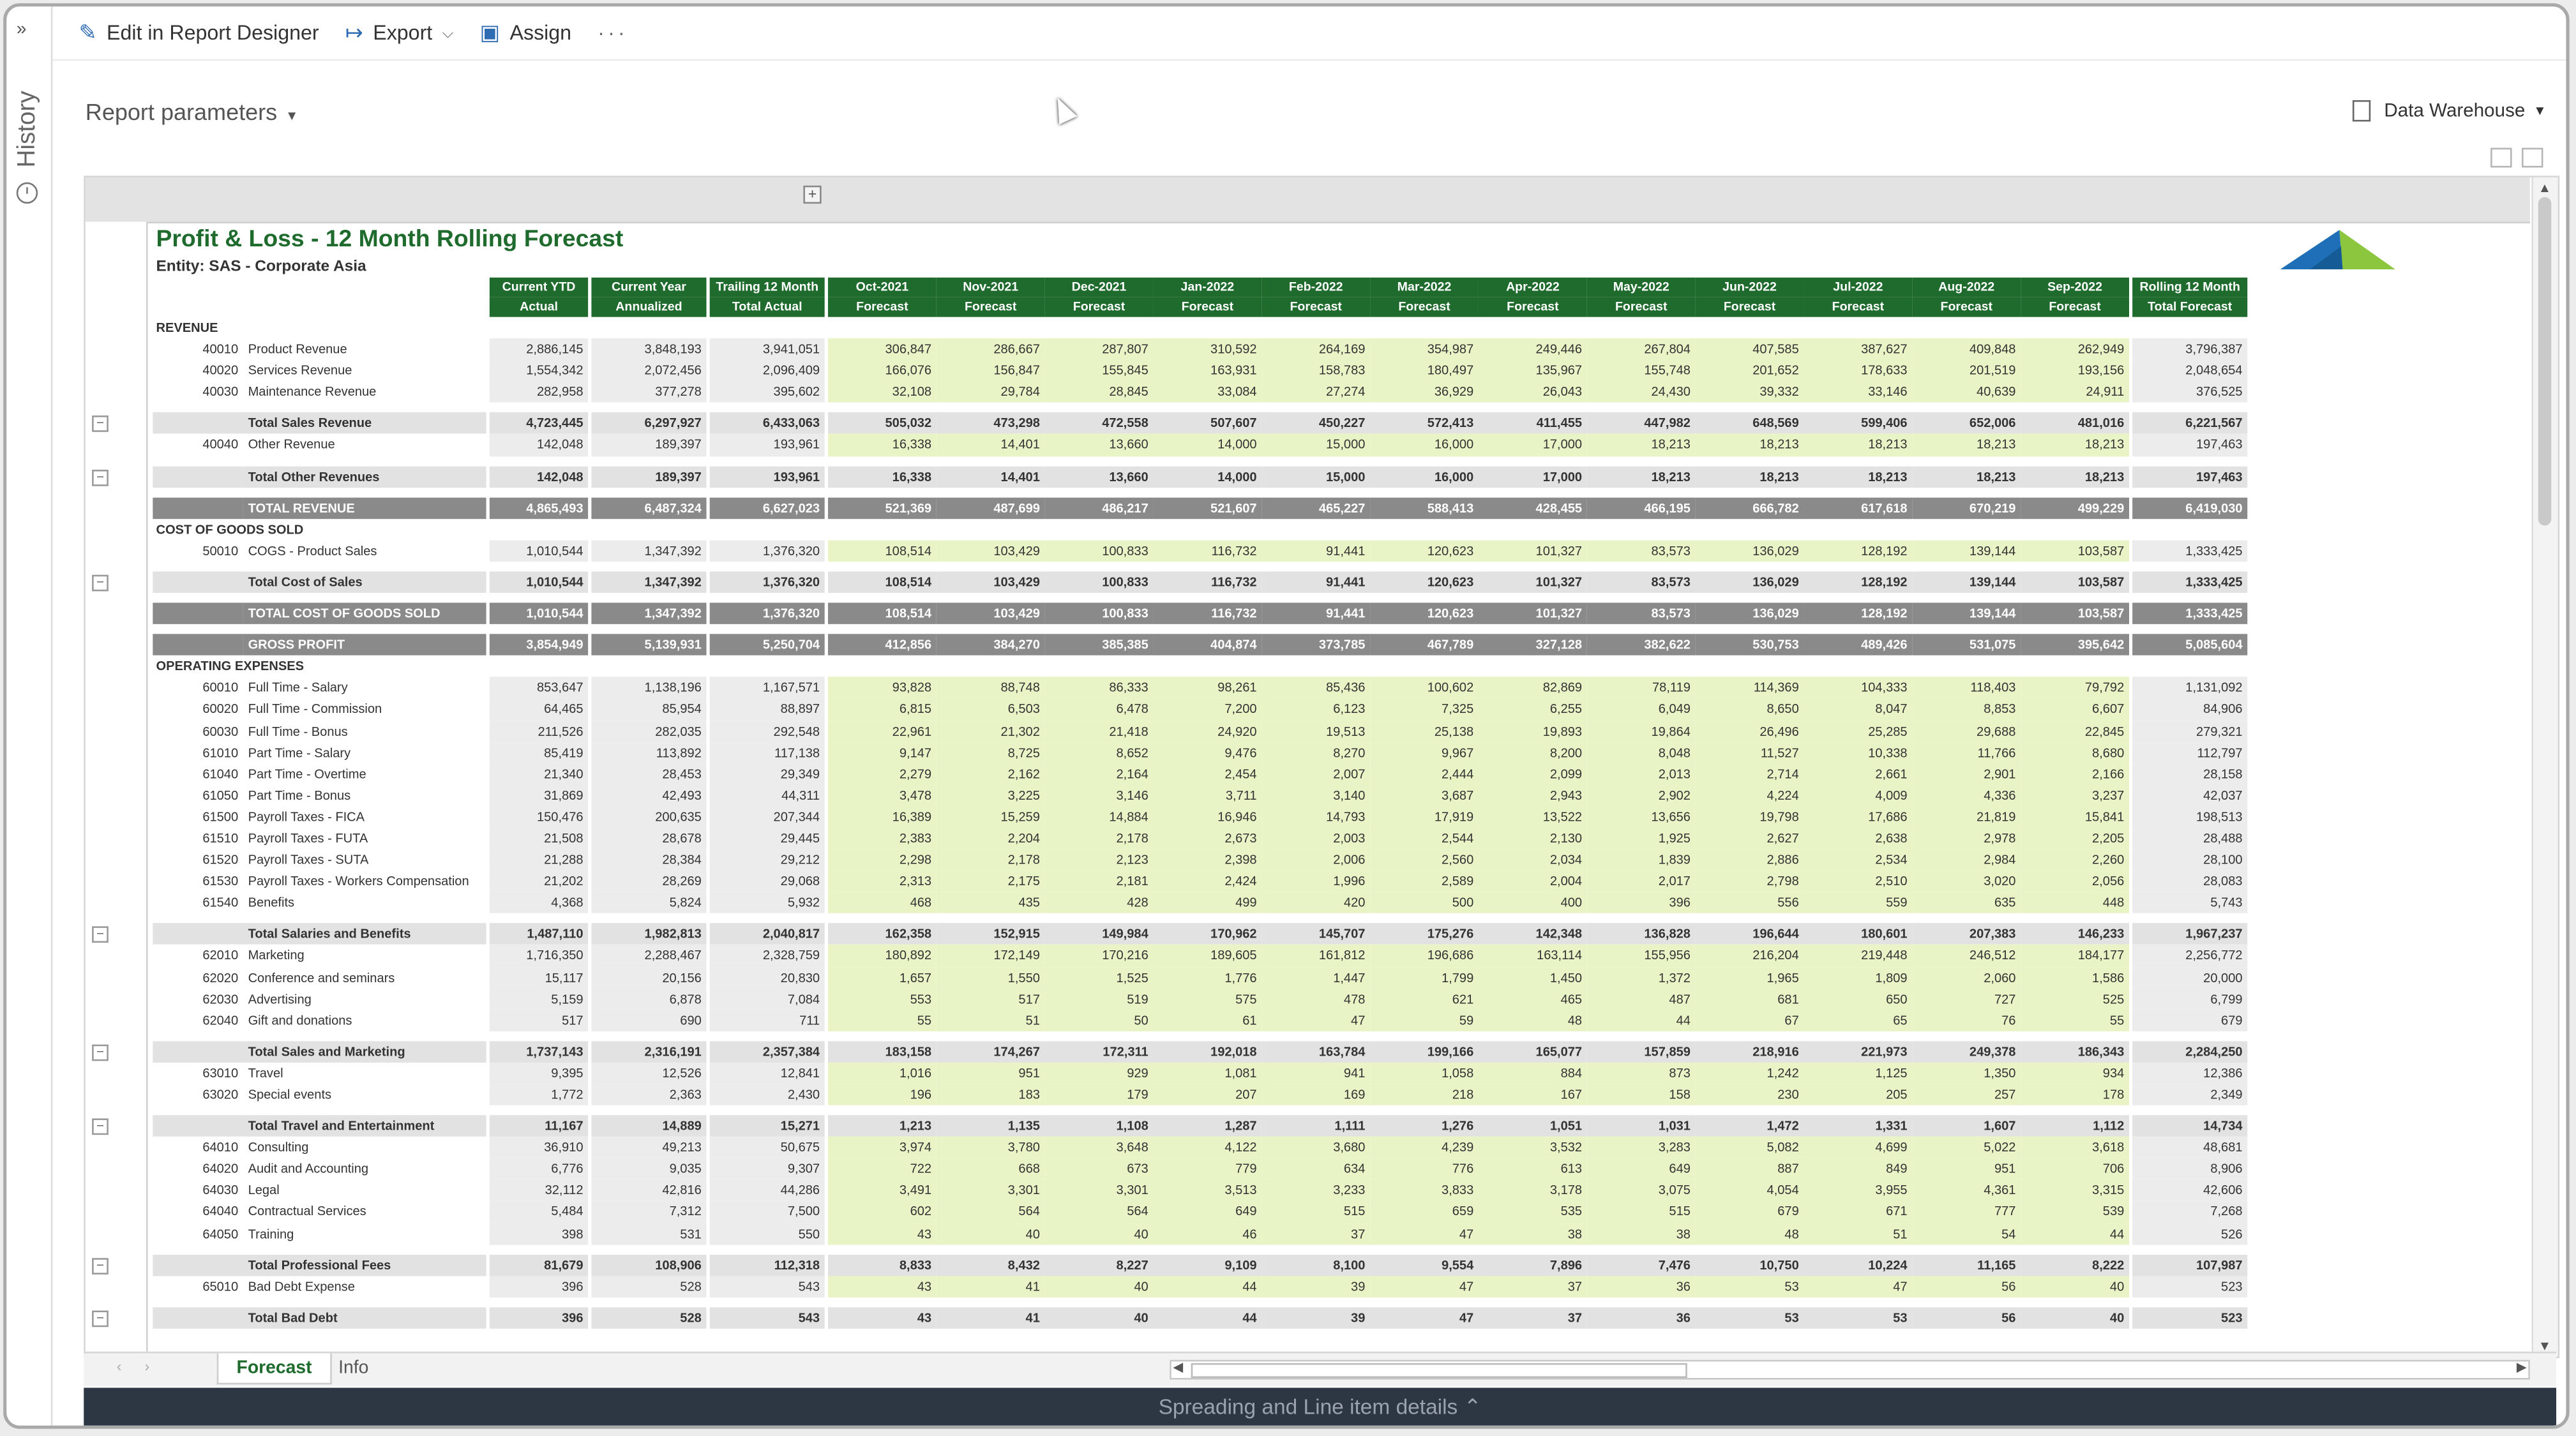 The height and width of the screenshot is (1436, 2576). What do you see at coordinates (990, 1234) in the screenshot?
I see `forecast-cell: 40` at bounding box center [990, 1234].